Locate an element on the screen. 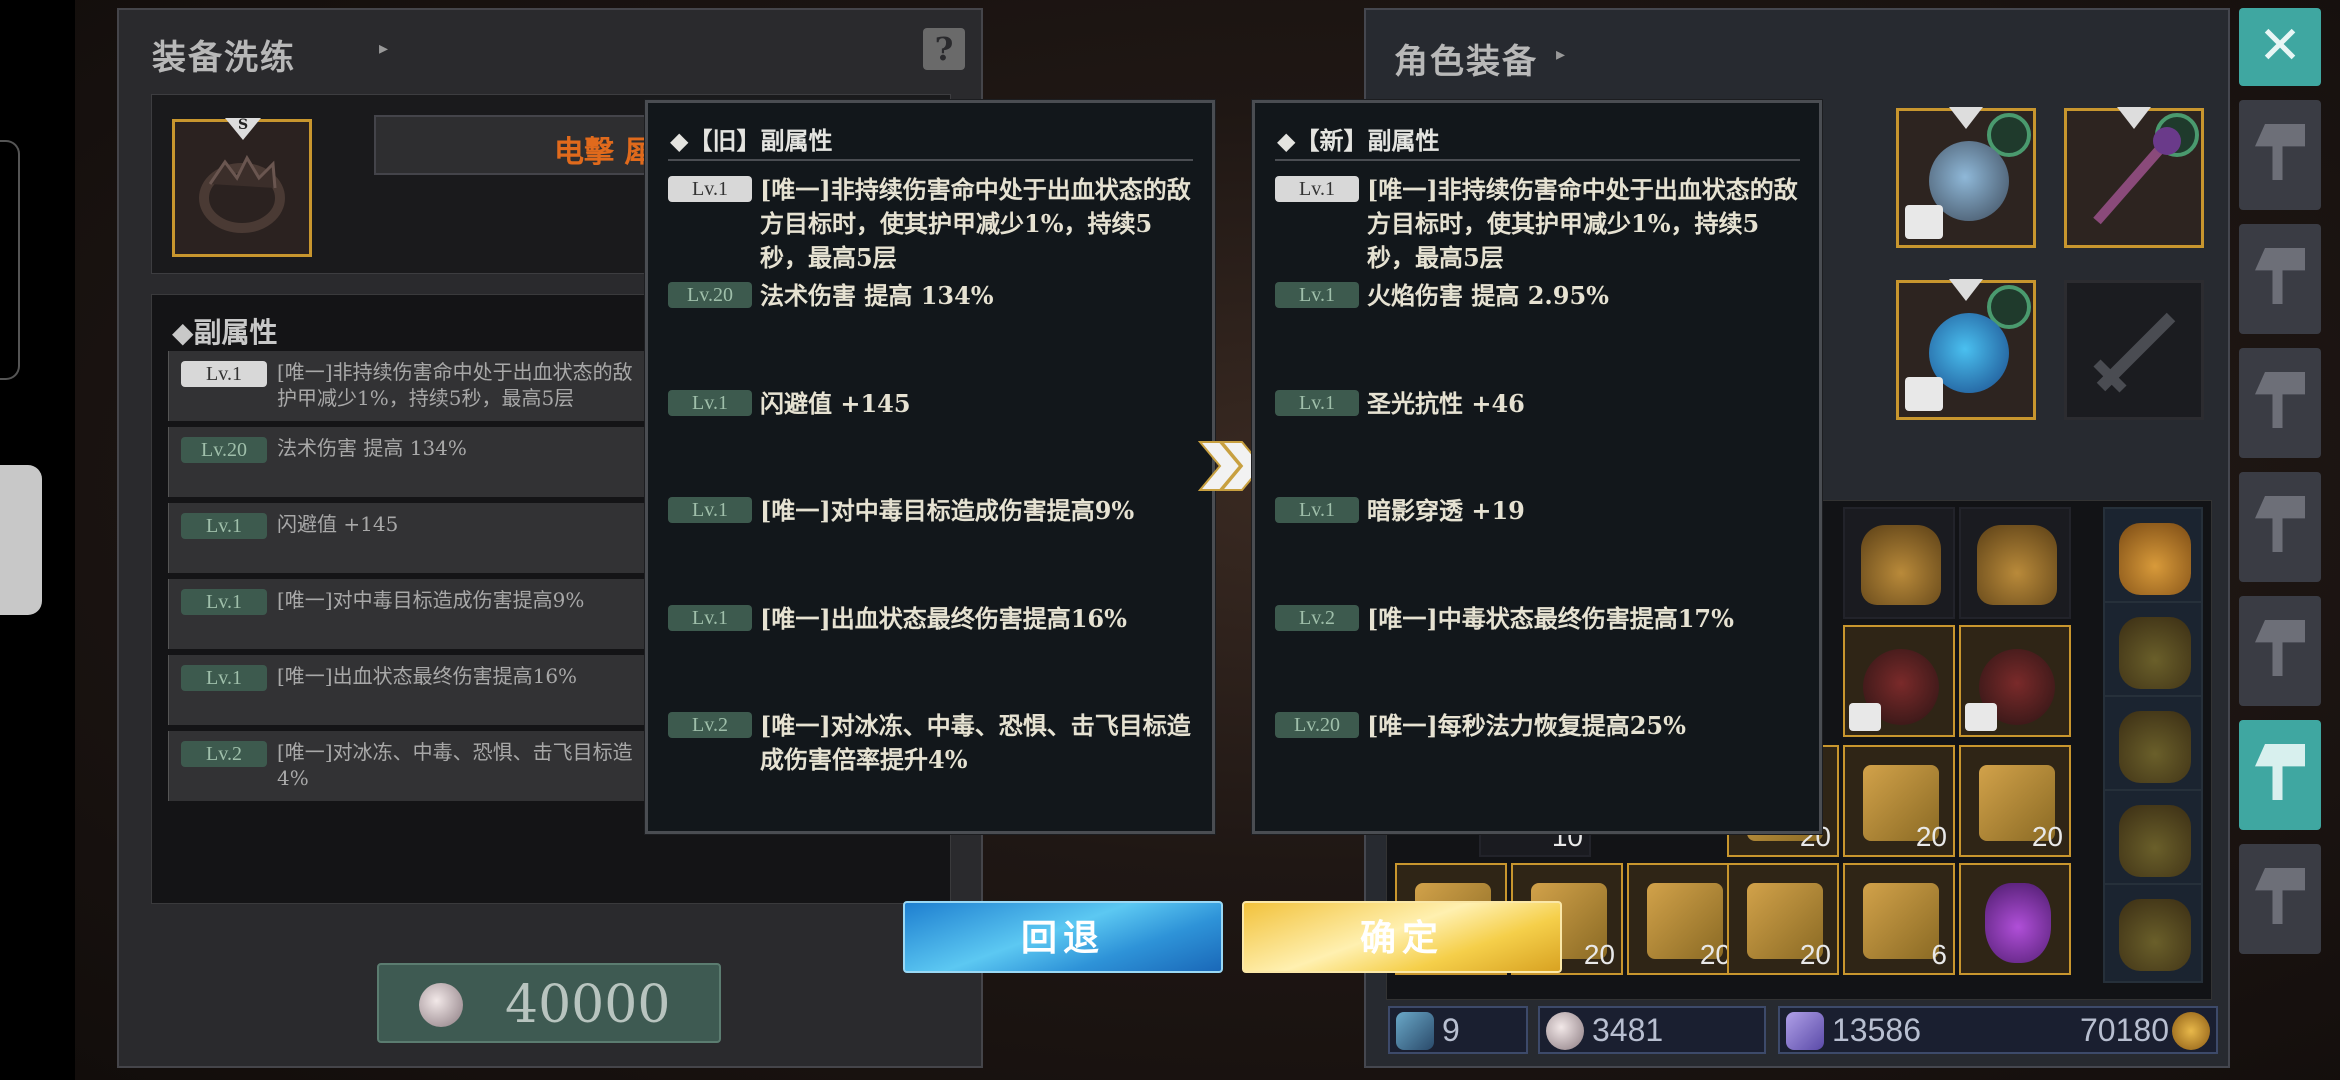 The image size is (2340, 1080). tool-tab-enhance is located at coordinates (2280, 651).